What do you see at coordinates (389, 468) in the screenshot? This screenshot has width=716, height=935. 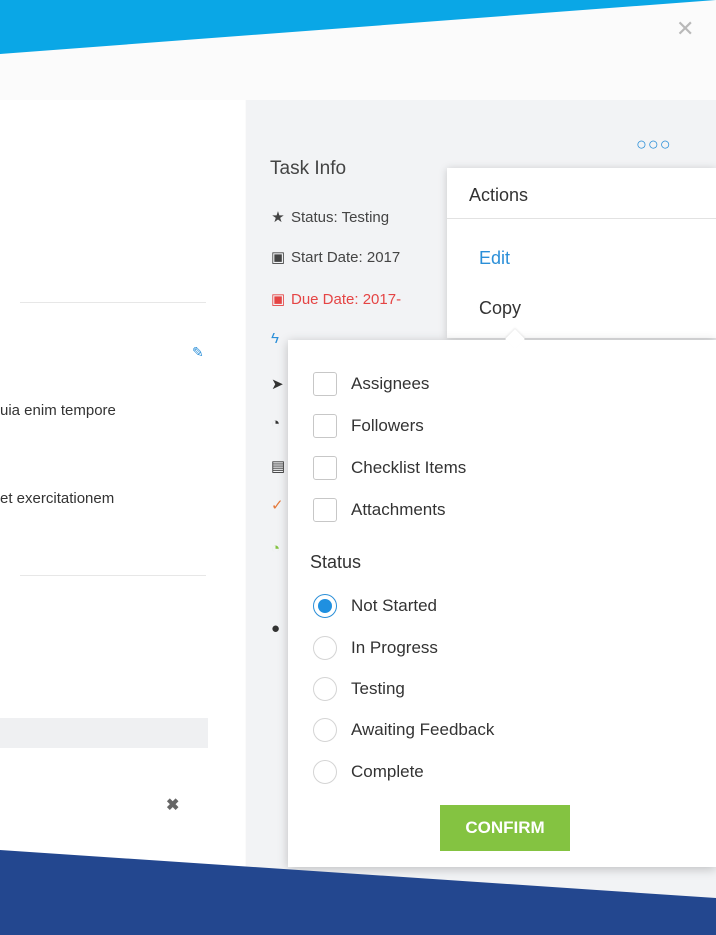 I see `checkbox-checklist-items: Checklist Items` at bounding box center [389, 468].